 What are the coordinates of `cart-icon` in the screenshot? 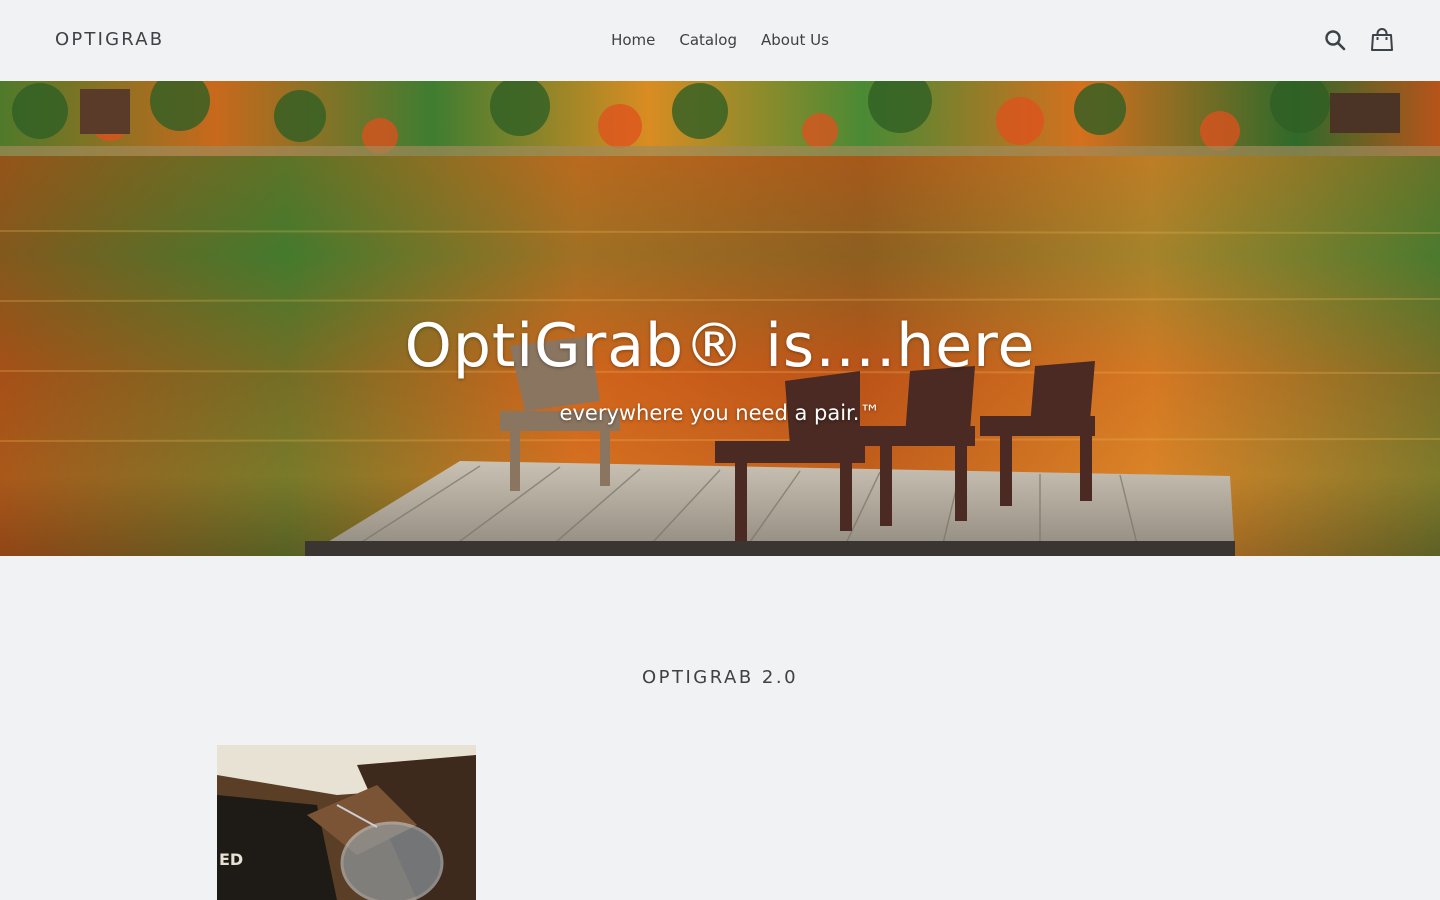 It's located at (1382, 39).